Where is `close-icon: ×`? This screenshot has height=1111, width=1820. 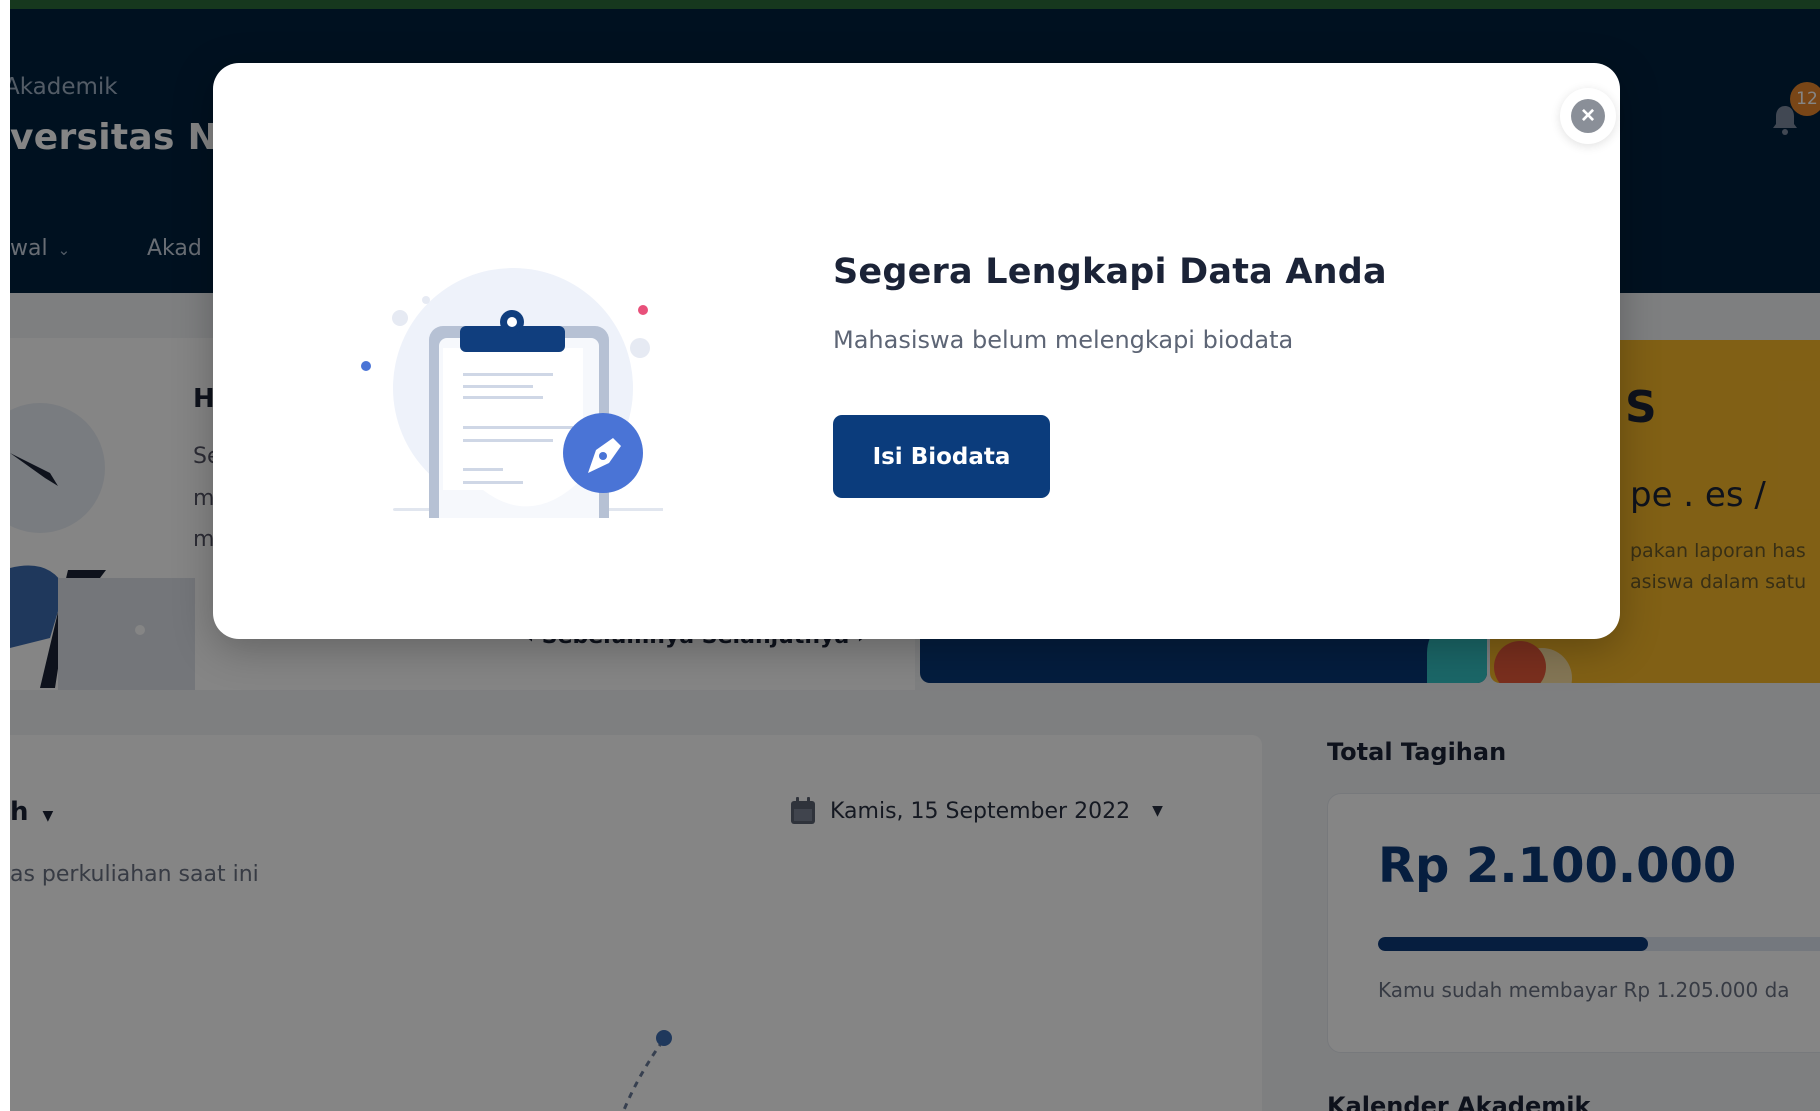
close-icon: × is located at coordinates (1588, 116).